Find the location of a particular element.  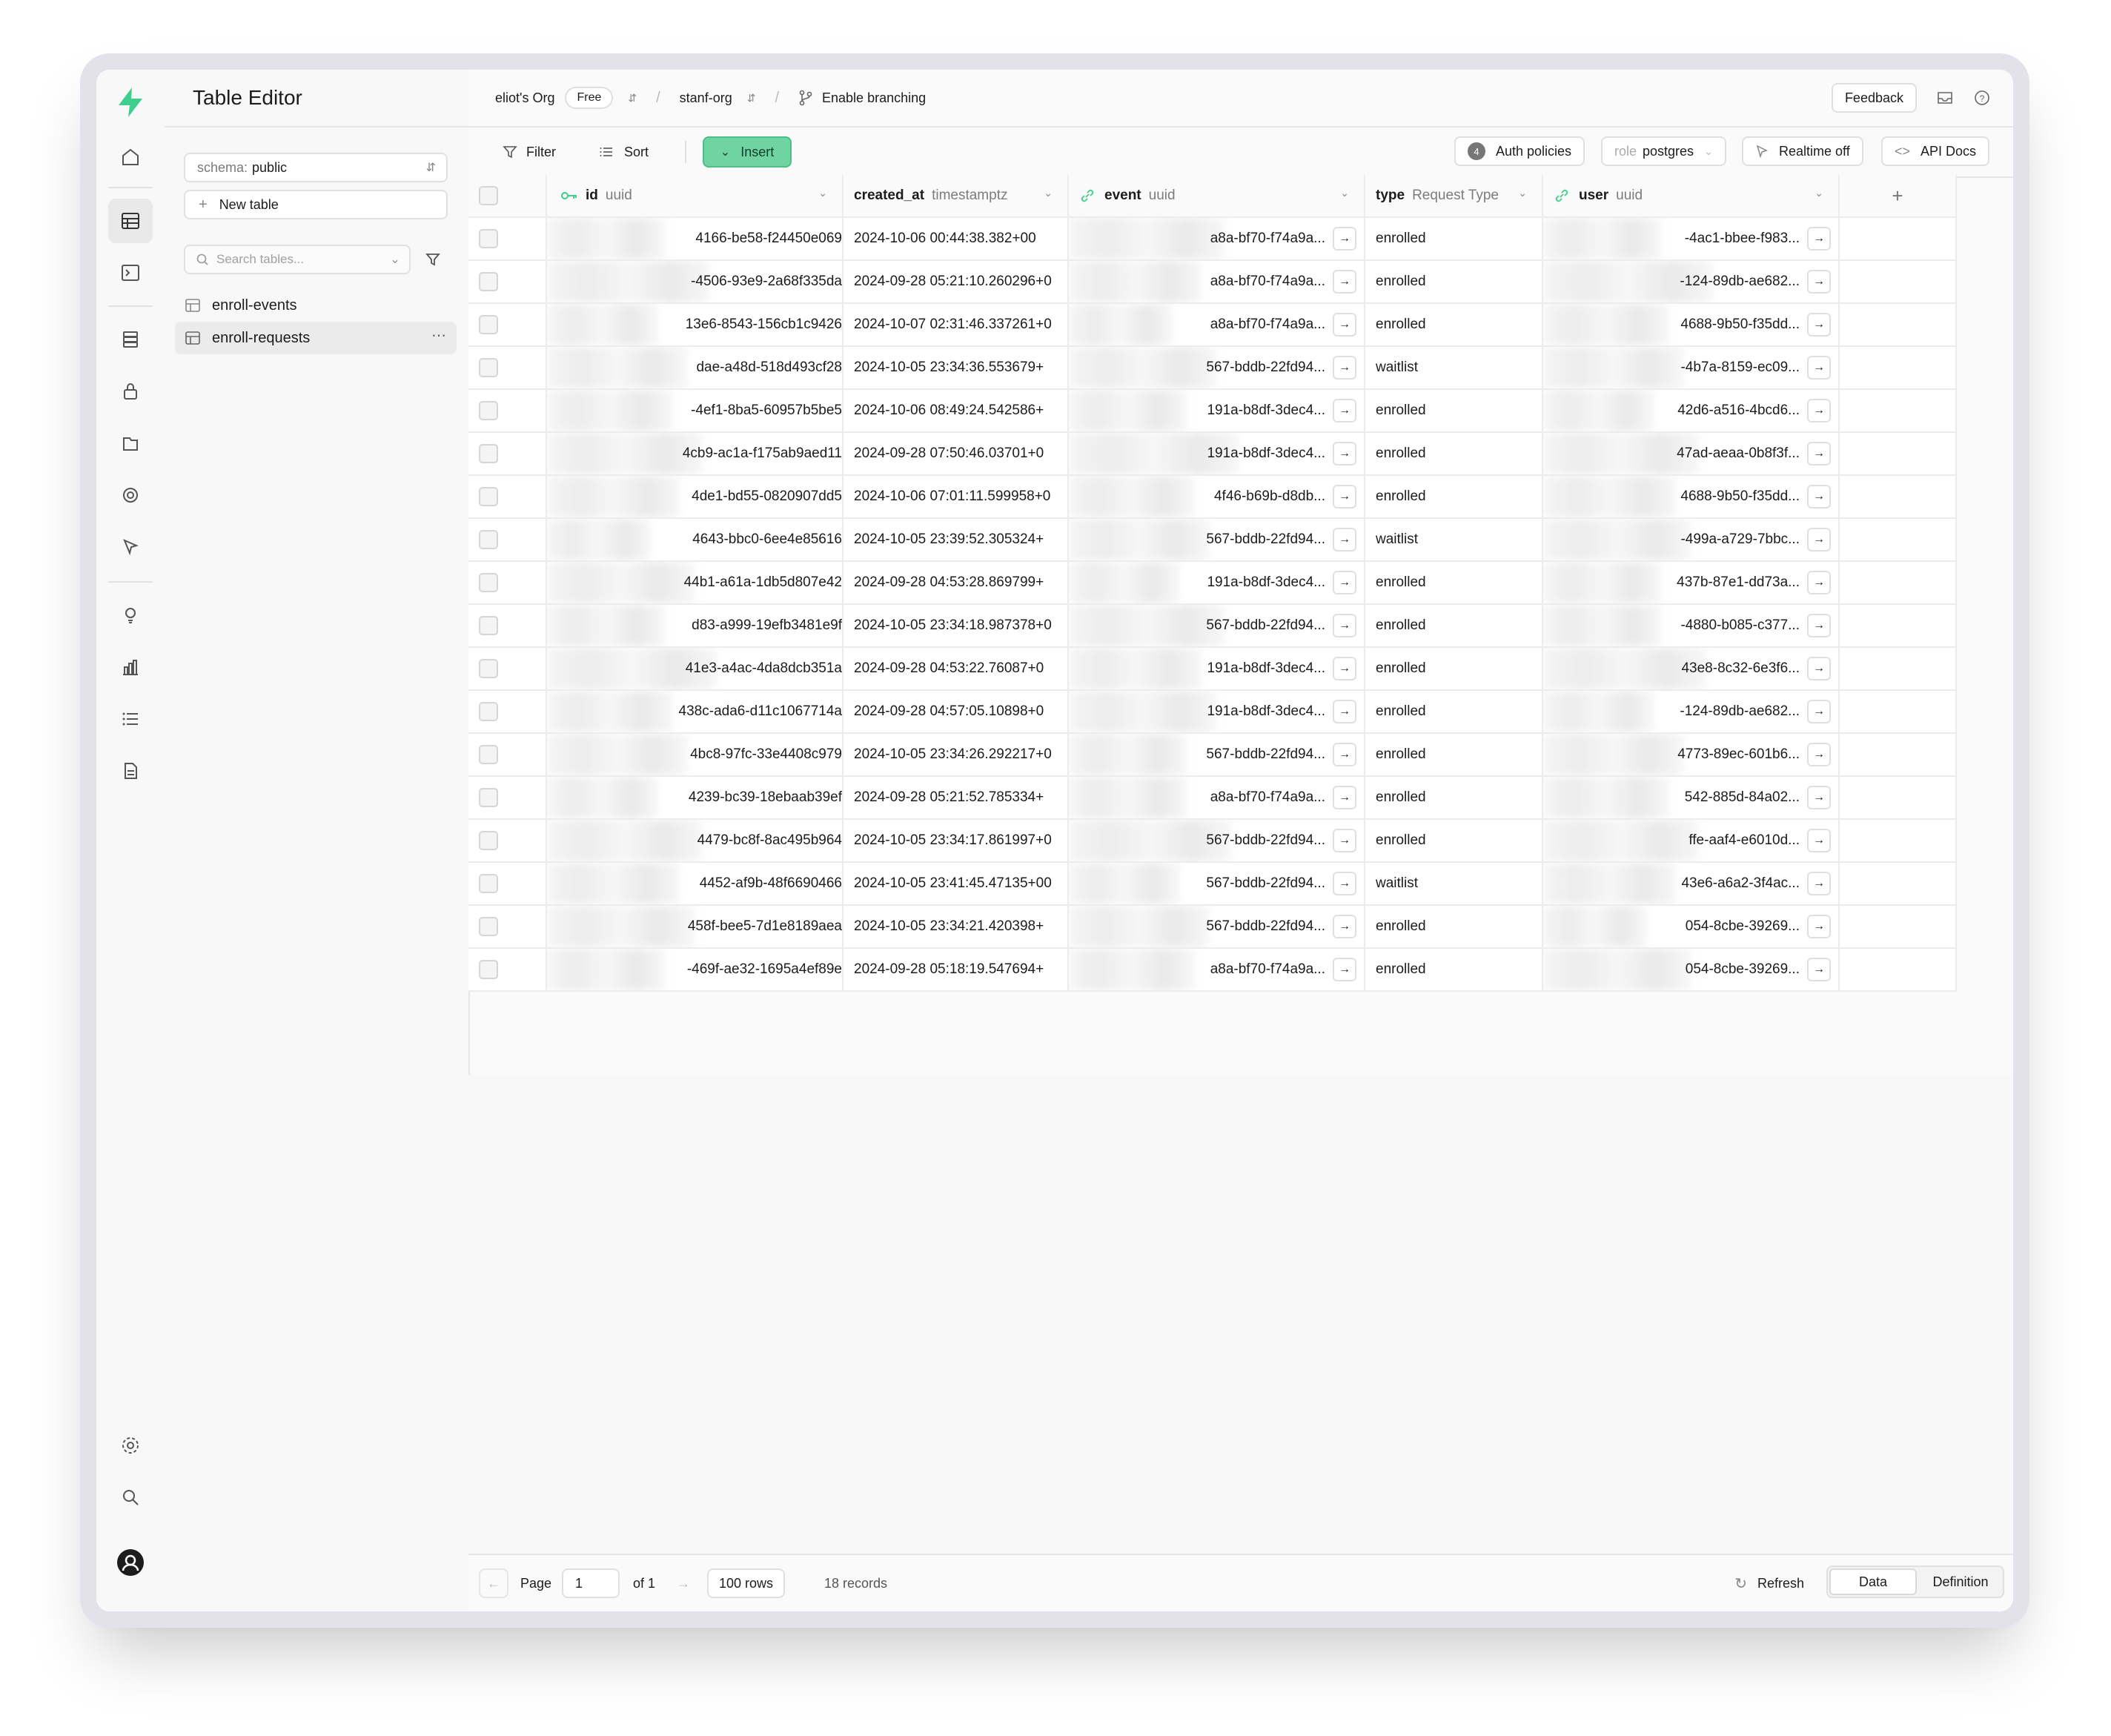

cell-created-at: 2024-09-28 05:21:10.260296+0 is located at coordinates (957, 281).